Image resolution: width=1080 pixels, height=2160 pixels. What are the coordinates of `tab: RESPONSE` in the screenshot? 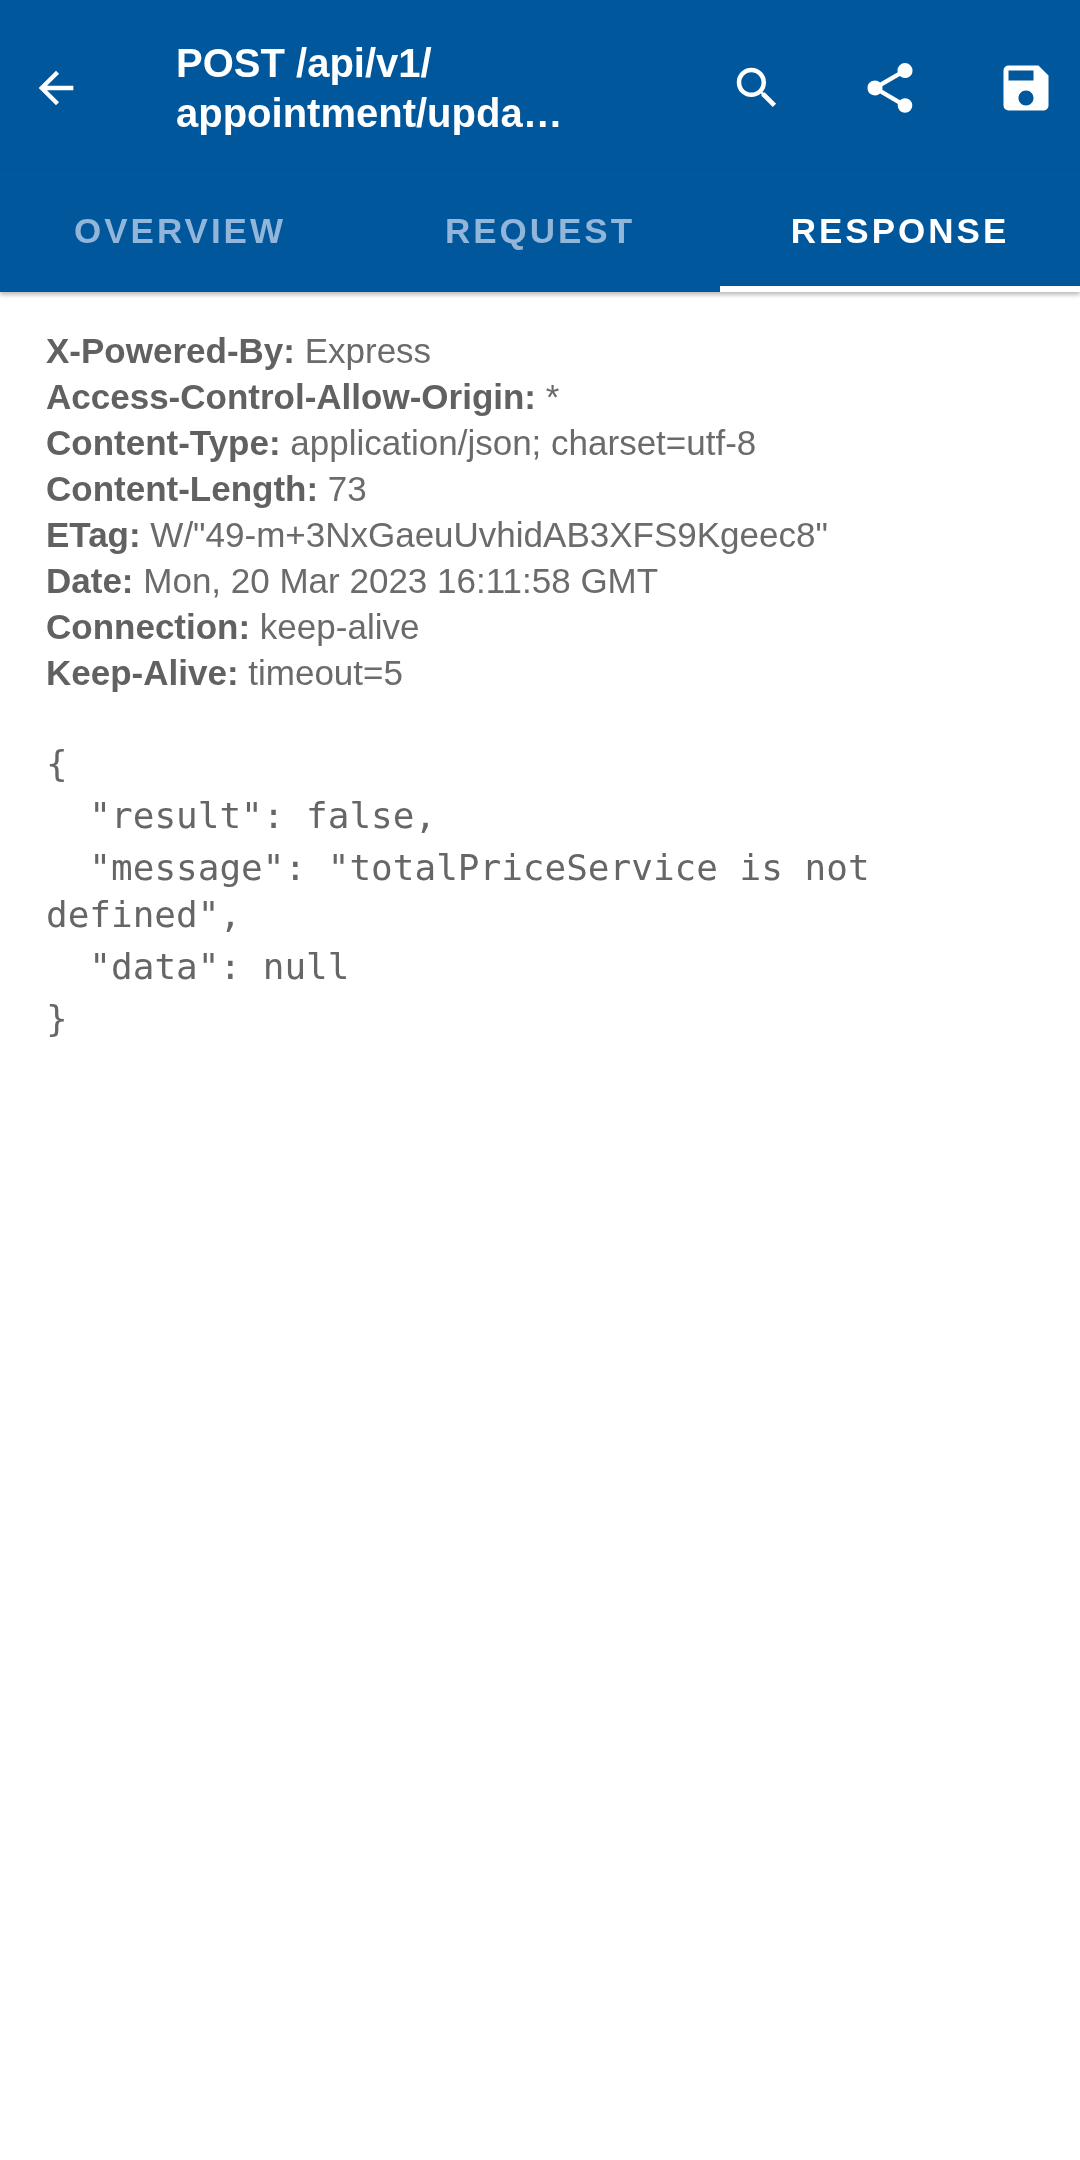 It's located at (900, 231).